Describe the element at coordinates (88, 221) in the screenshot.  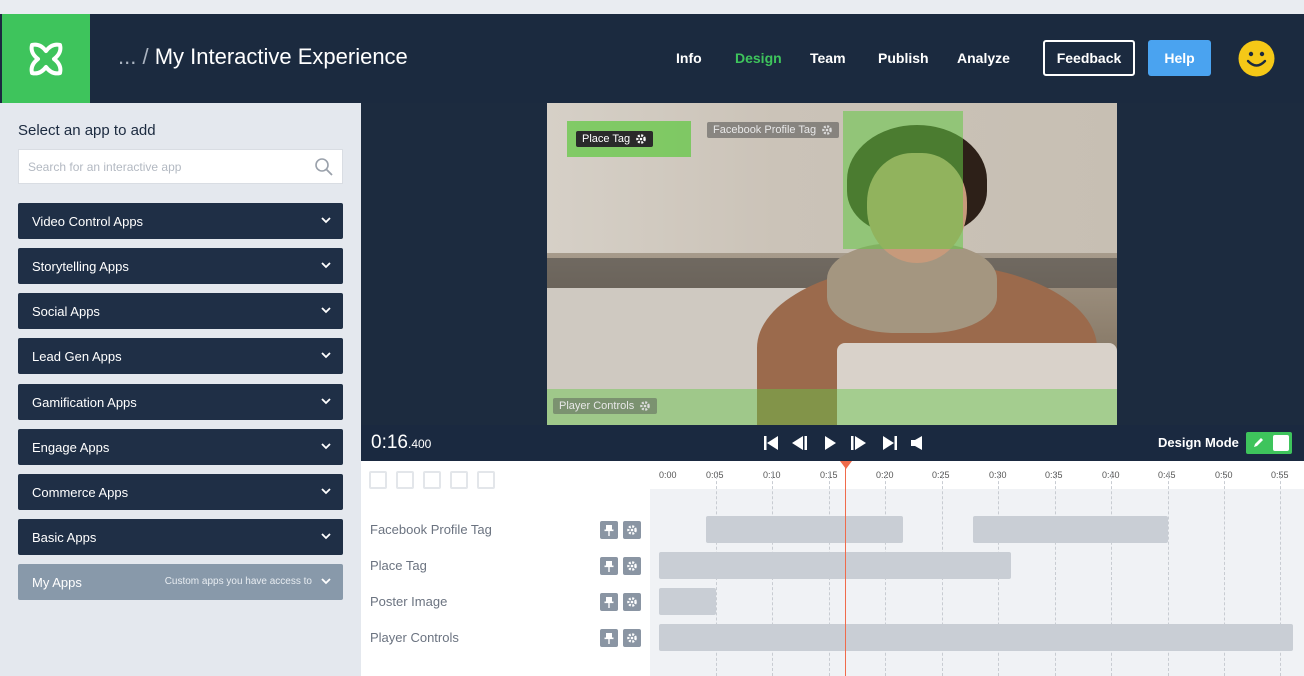
I see `category-label: Video Control Apps` at that location.